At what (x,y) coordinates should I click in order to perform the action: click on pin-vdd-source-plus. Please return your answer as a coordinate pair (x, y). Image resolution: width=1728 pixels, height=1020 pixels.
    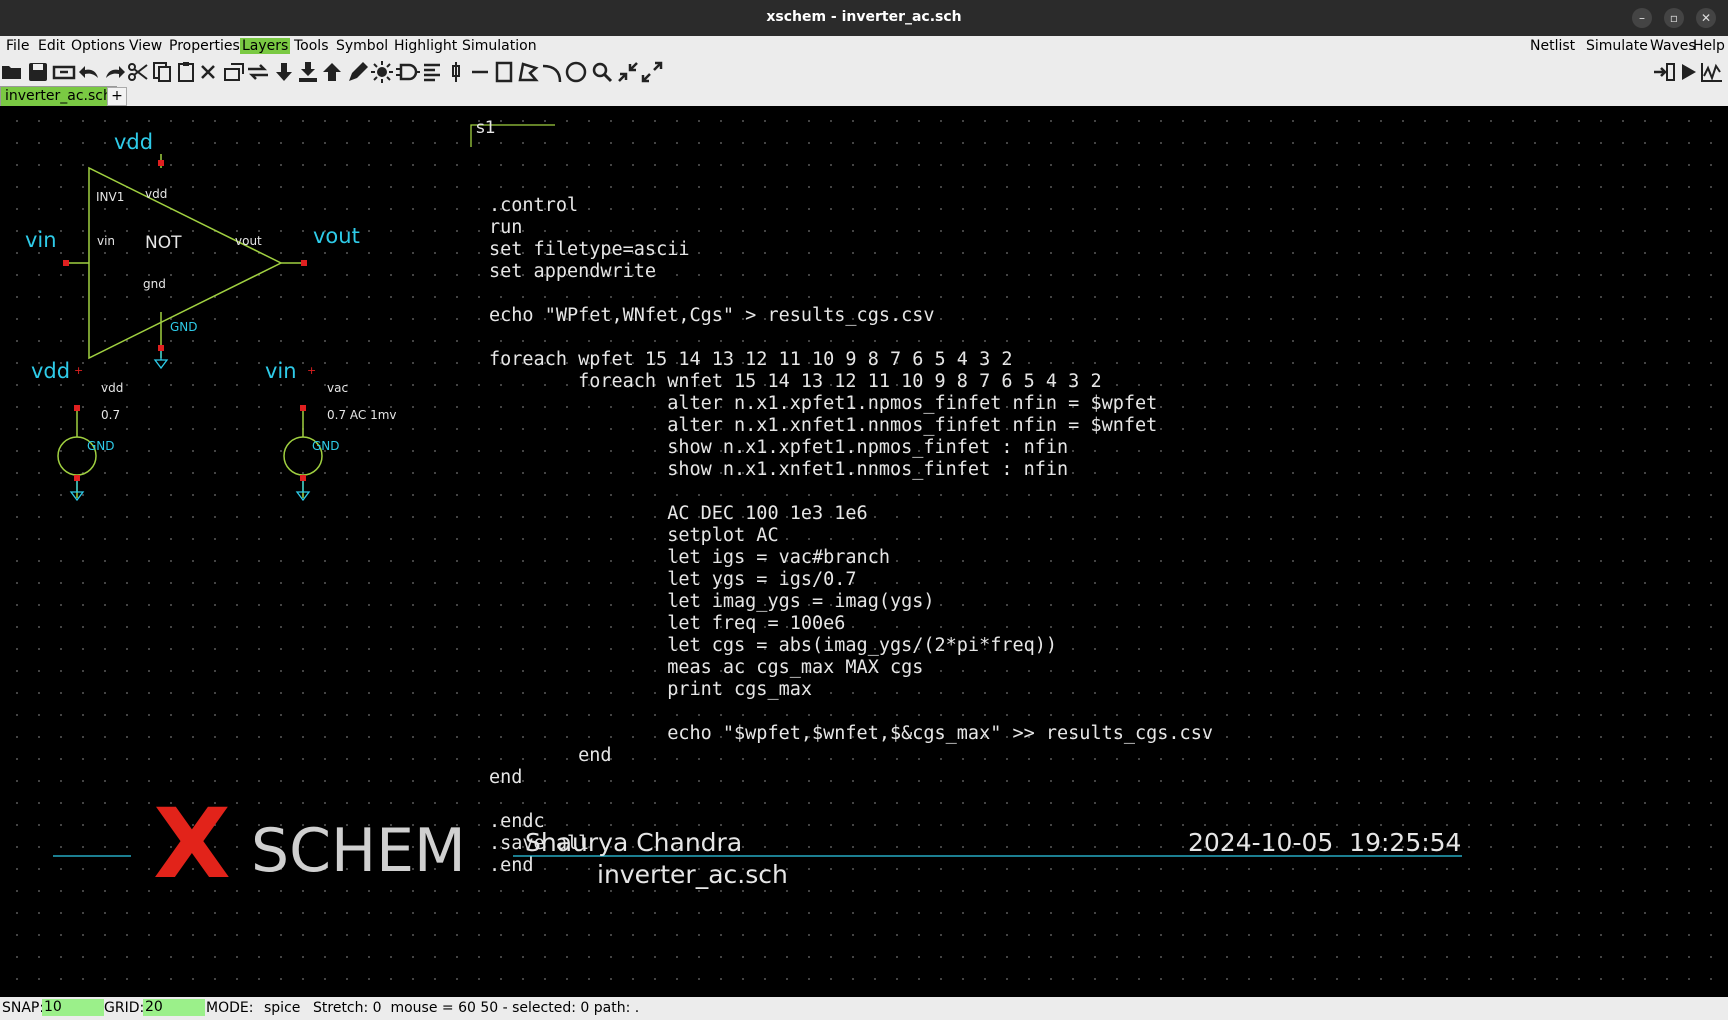
    Looking at the image, I should click on (77, 408).